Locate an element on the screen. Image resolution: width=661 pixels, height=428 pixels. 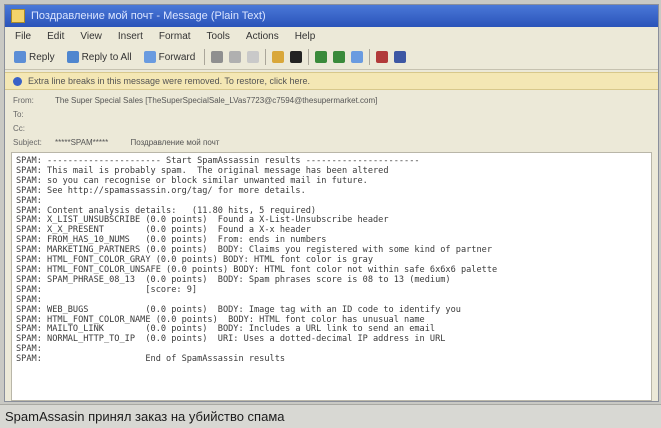
reply-label: Reply is located at coordinates (42, 57).